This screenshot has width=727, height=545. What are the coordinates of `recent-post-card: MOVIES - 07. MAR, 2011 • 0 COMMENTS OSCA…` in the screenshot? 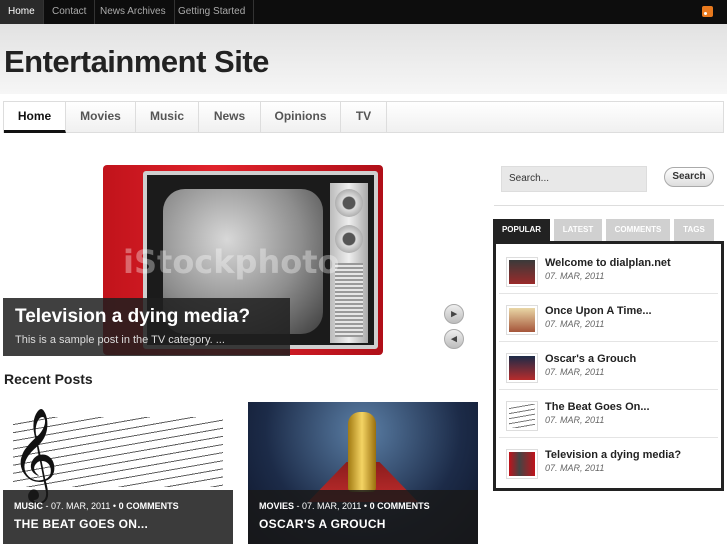 It's located at (363, 473).